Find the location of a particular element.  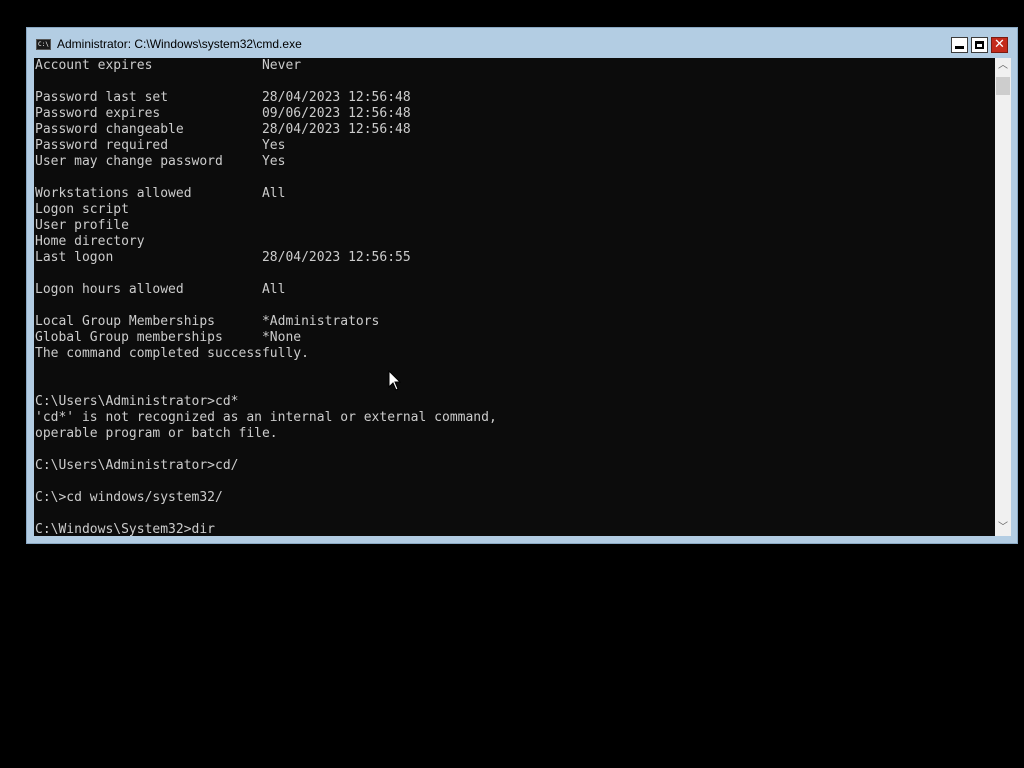

console-line: The command completed successfully. is located at coordinates (172, 353).